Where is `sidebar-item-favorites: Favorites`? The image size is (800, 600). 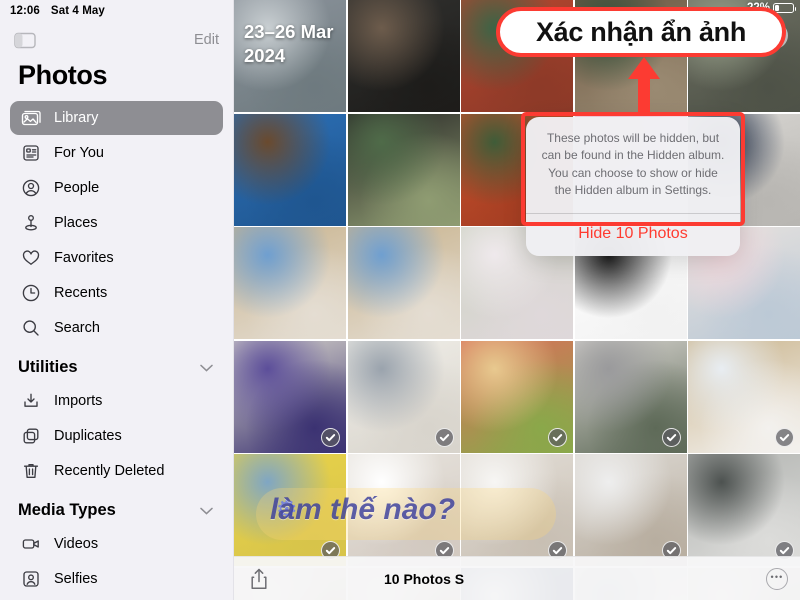 sidebar-item-favorites: Favorites is located at coordinates (116, 258).